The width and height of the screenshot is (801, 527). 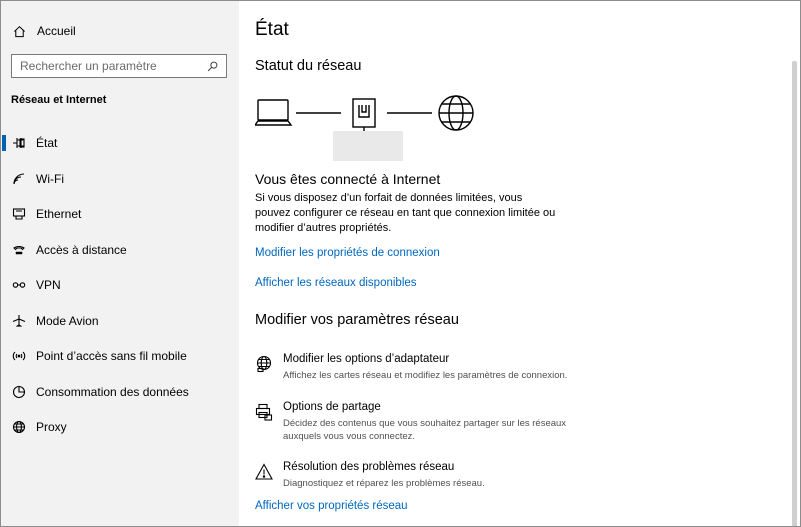 I want to click on connected-desc-line: modifier d’autres propriétés., so click(x=323, y=228).